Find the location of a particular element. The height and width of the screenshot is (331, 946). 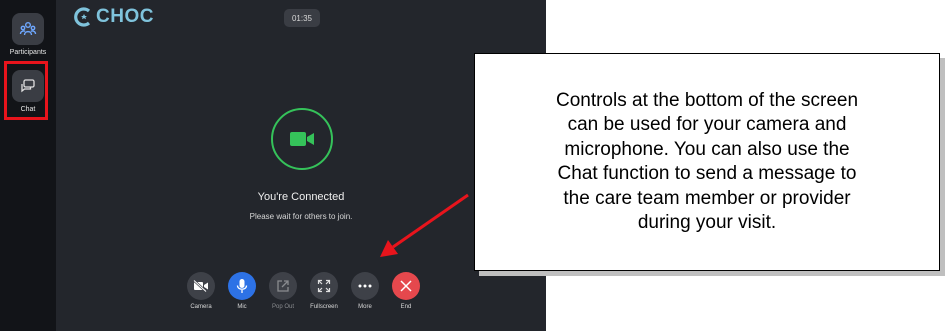

video-camera-icon is located at coordinates (302, 139).